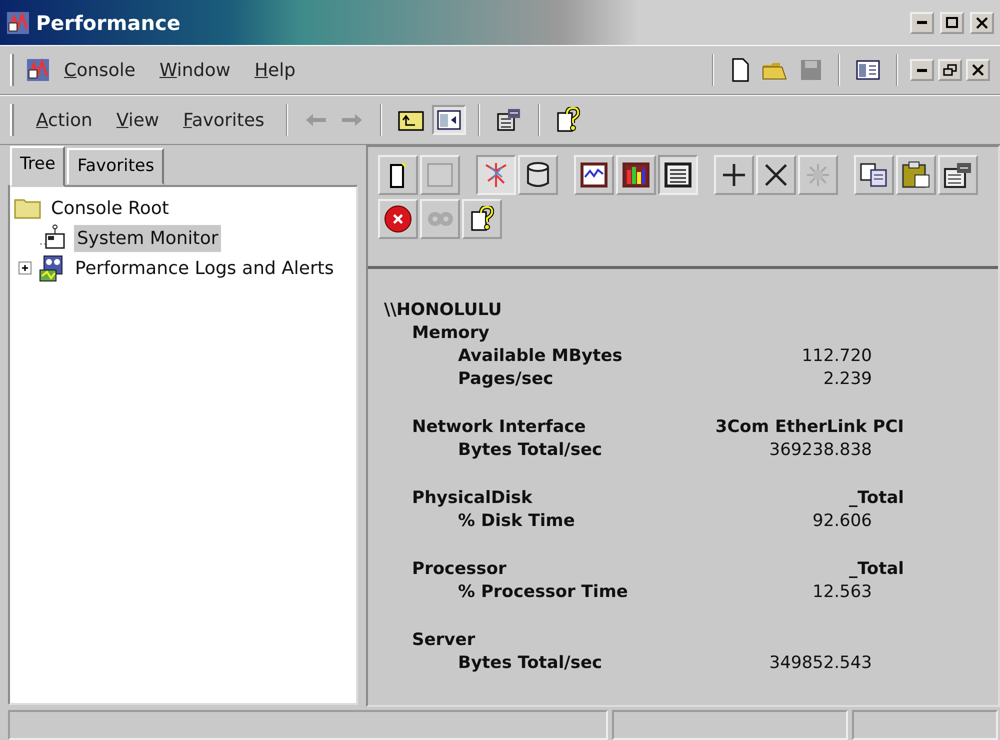 The width and height of the screenshot is (1000, 740). What do you see at coordinates (820, 450) in the screenshot?
I see `counter-value: 369238.838` at bounding box center [820, 450].